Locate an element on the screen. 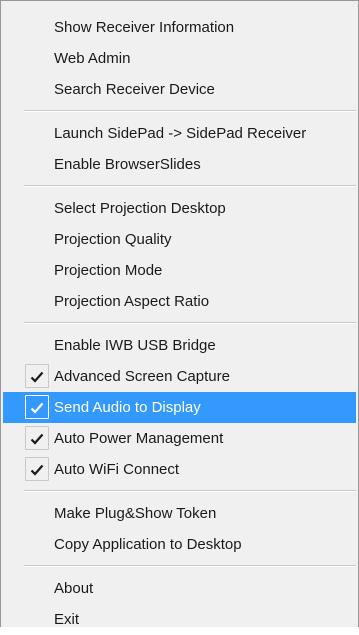  menu-item-select-projection-desktop: Select Projection Desktop is located at coordinates (179, 208).